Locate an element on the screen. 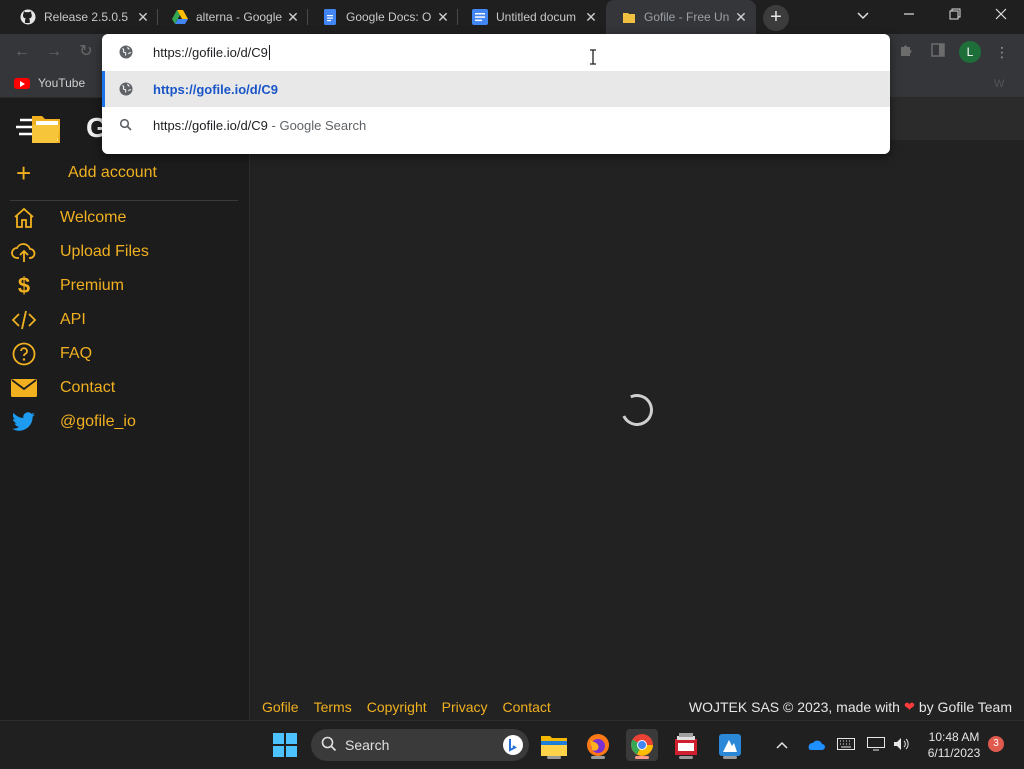  tab-google-docs: Google Docs: O ✕ is located at coordinates (383, 17).